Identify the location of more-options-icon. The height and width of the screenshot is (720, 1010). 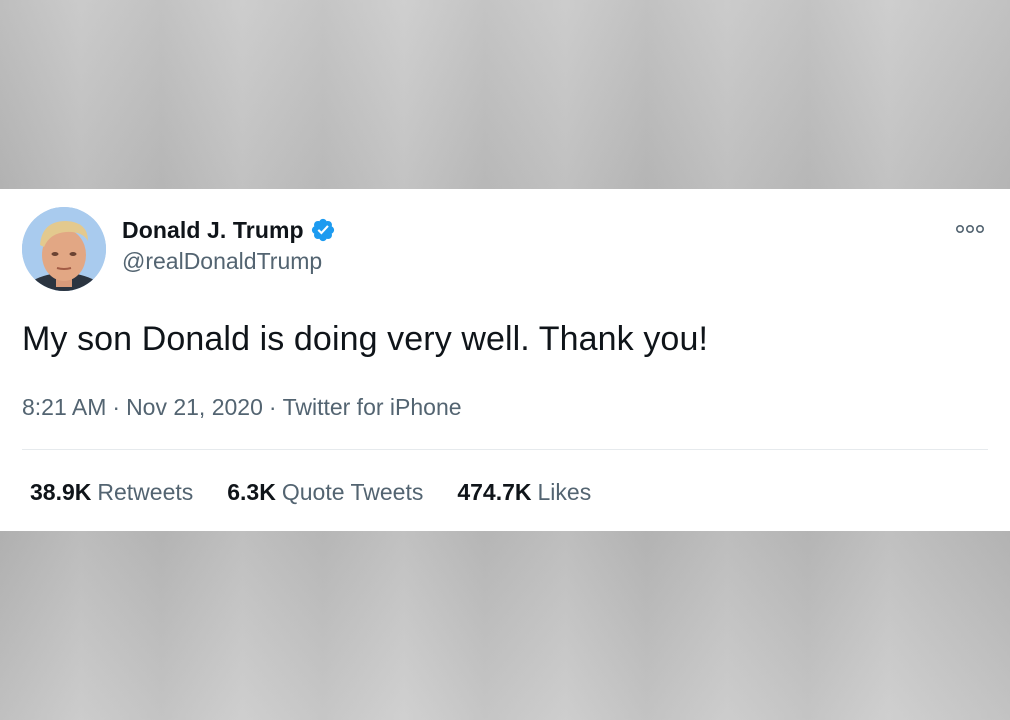
(969, 229).